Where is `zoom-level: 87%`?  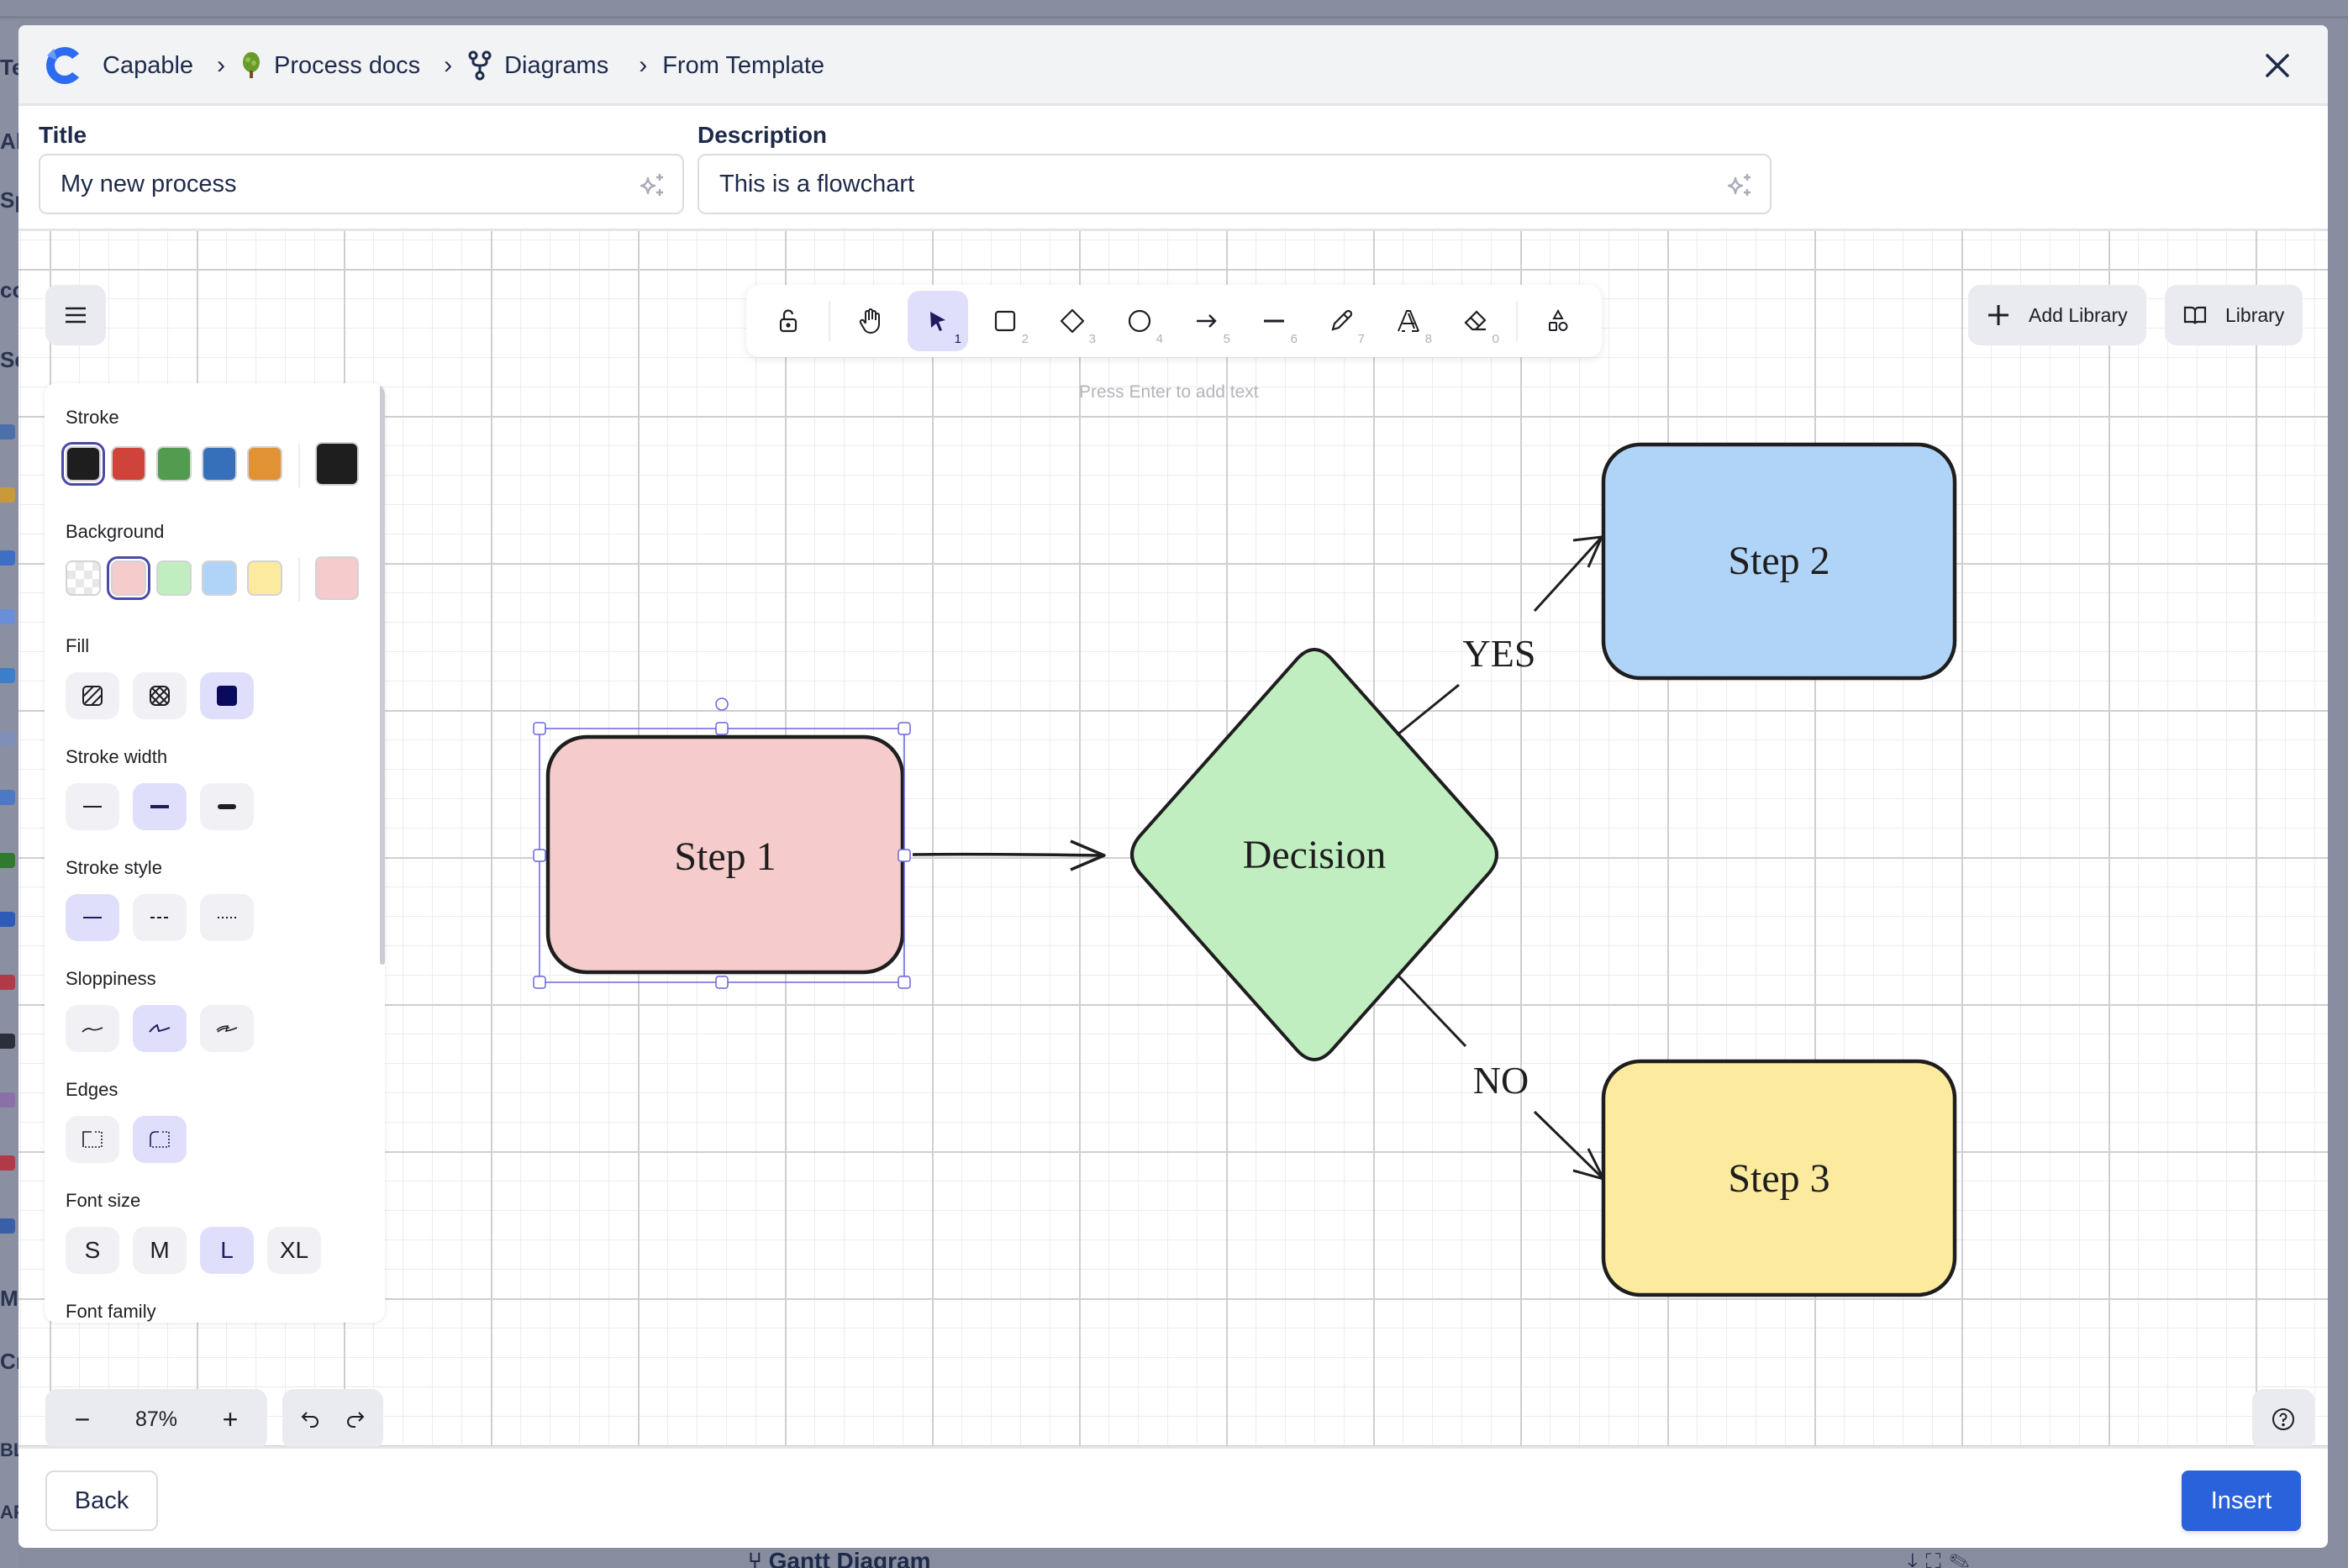
zoom-level: 87% is located at coordinates (156, 1420).